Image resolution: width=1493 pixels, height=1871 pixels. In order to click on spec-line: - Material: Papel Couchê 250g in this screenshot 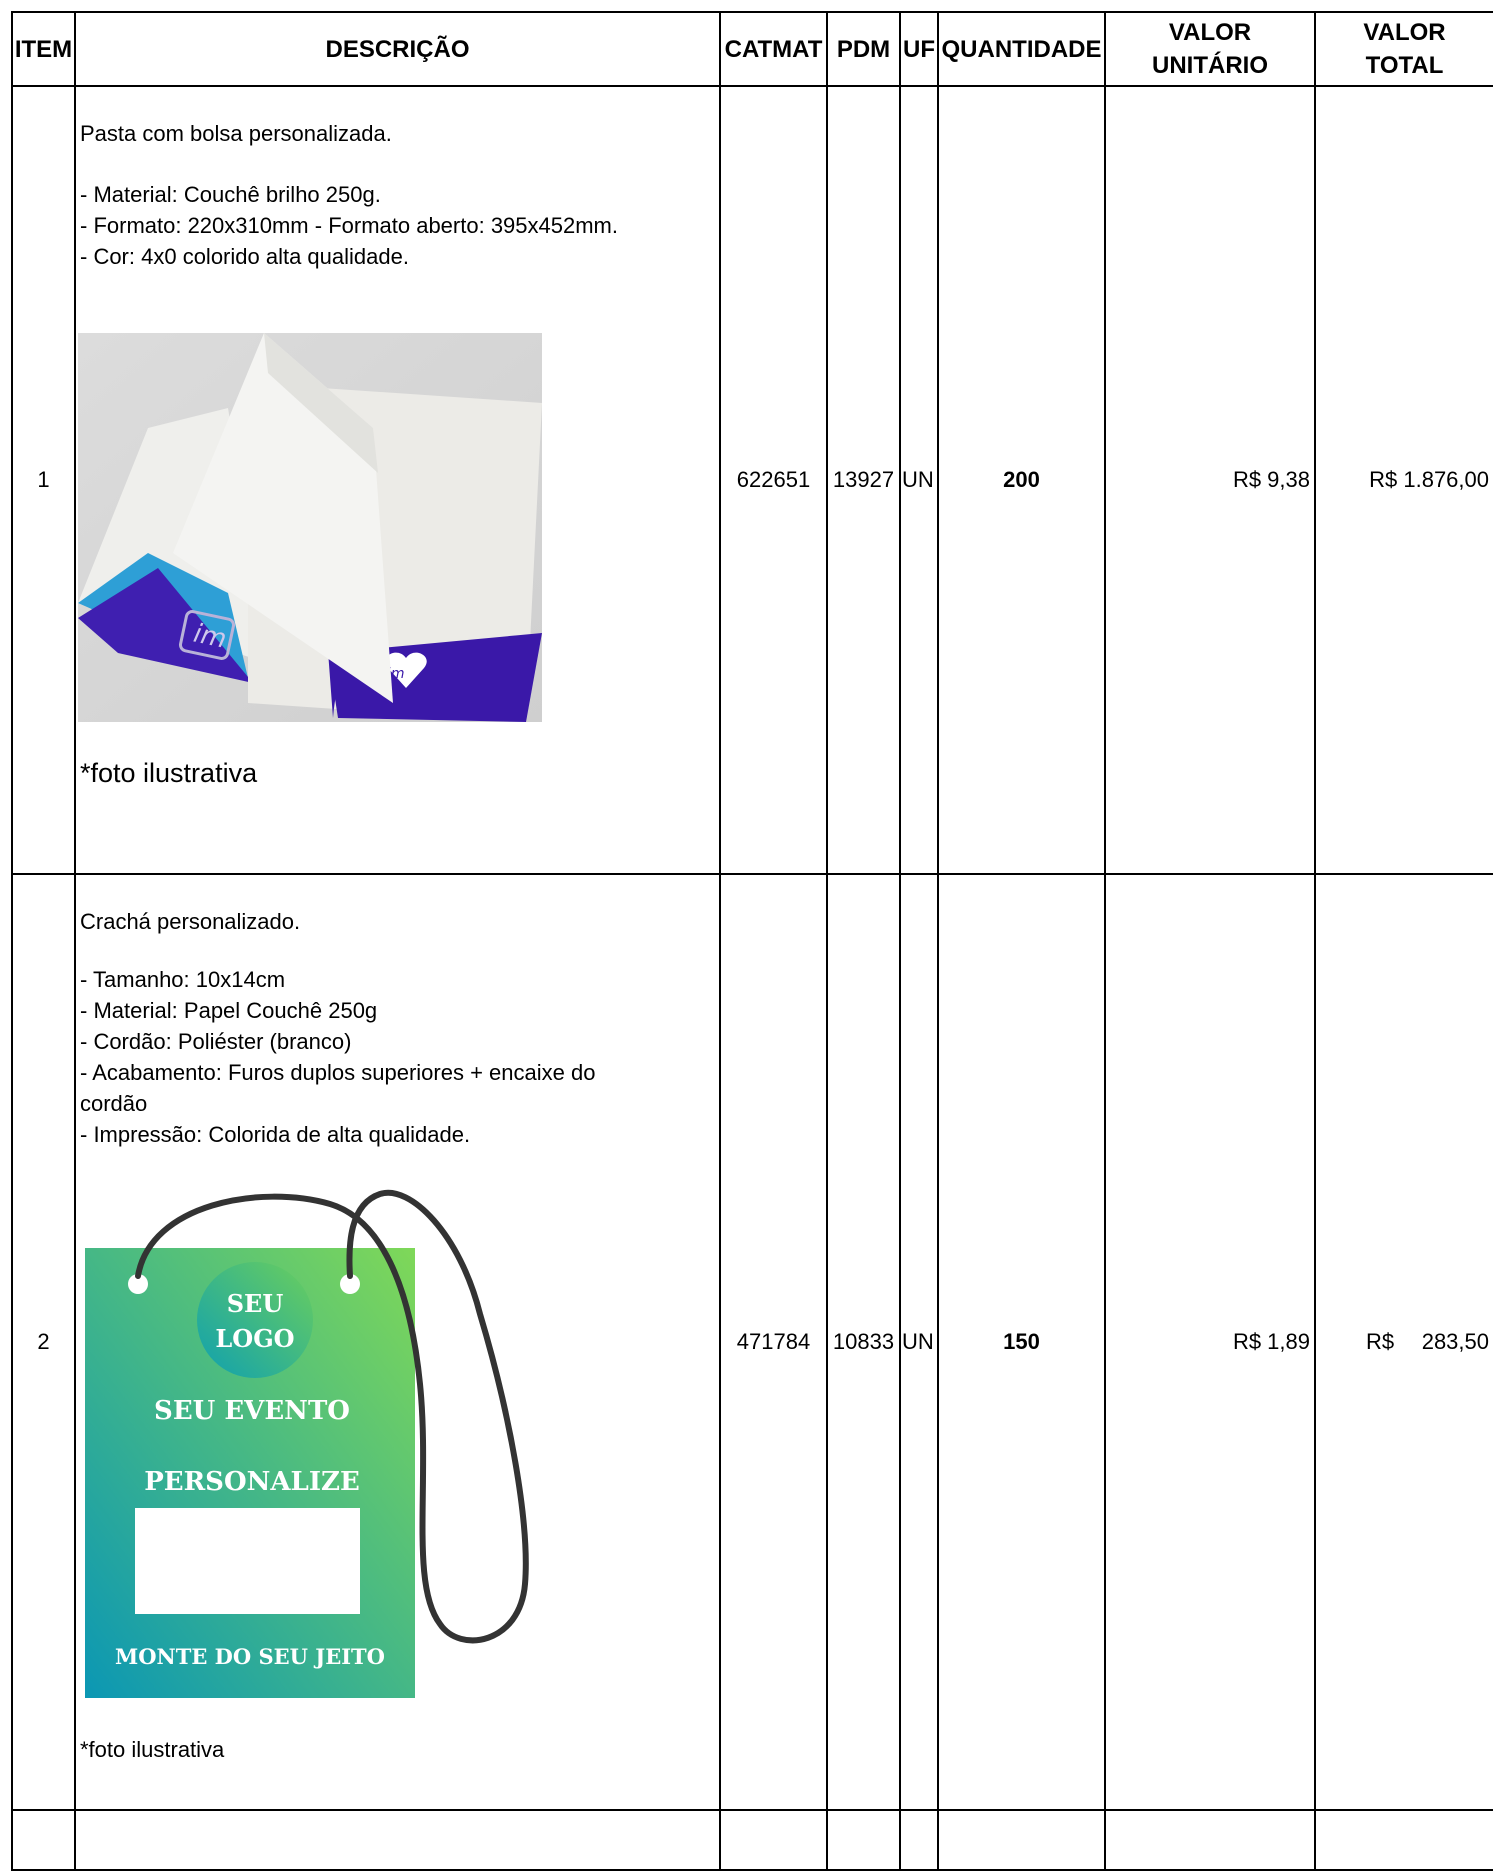, I will do `click(229, 1010)`.